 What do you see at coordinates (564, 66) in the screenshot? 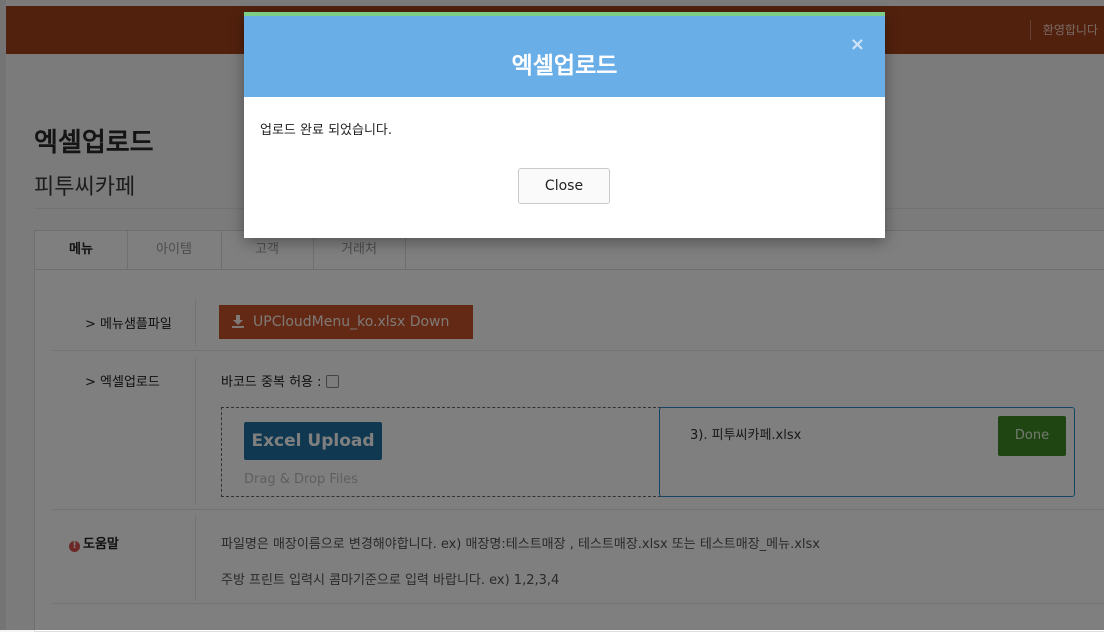
I see `dialog-title: 엑셀업로드` at bounding box center [564, 66].